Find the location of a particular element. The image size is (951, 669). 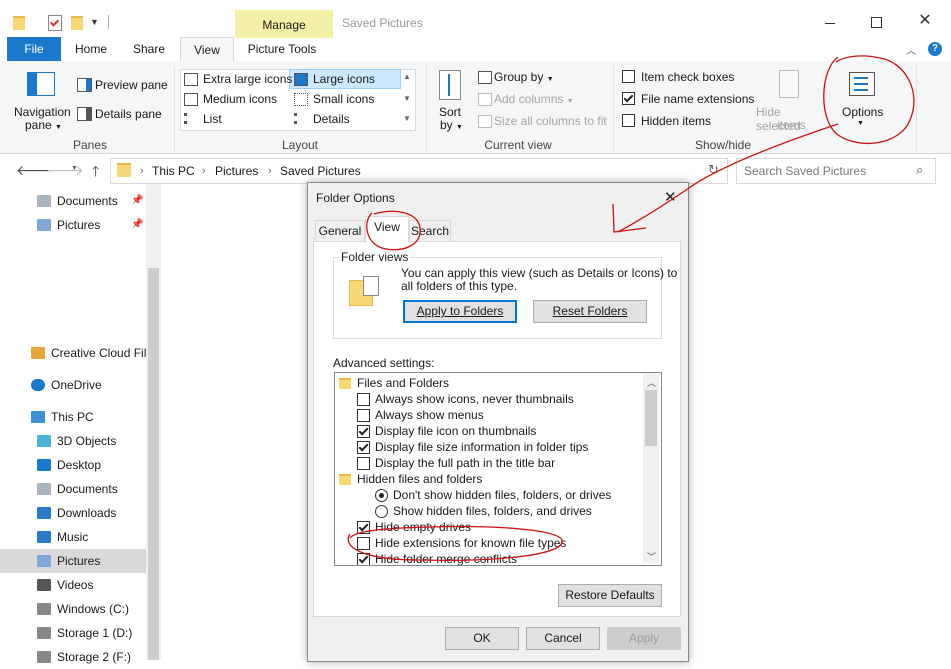

details-pane-button: Details pane is located at coordinates (128, 114).